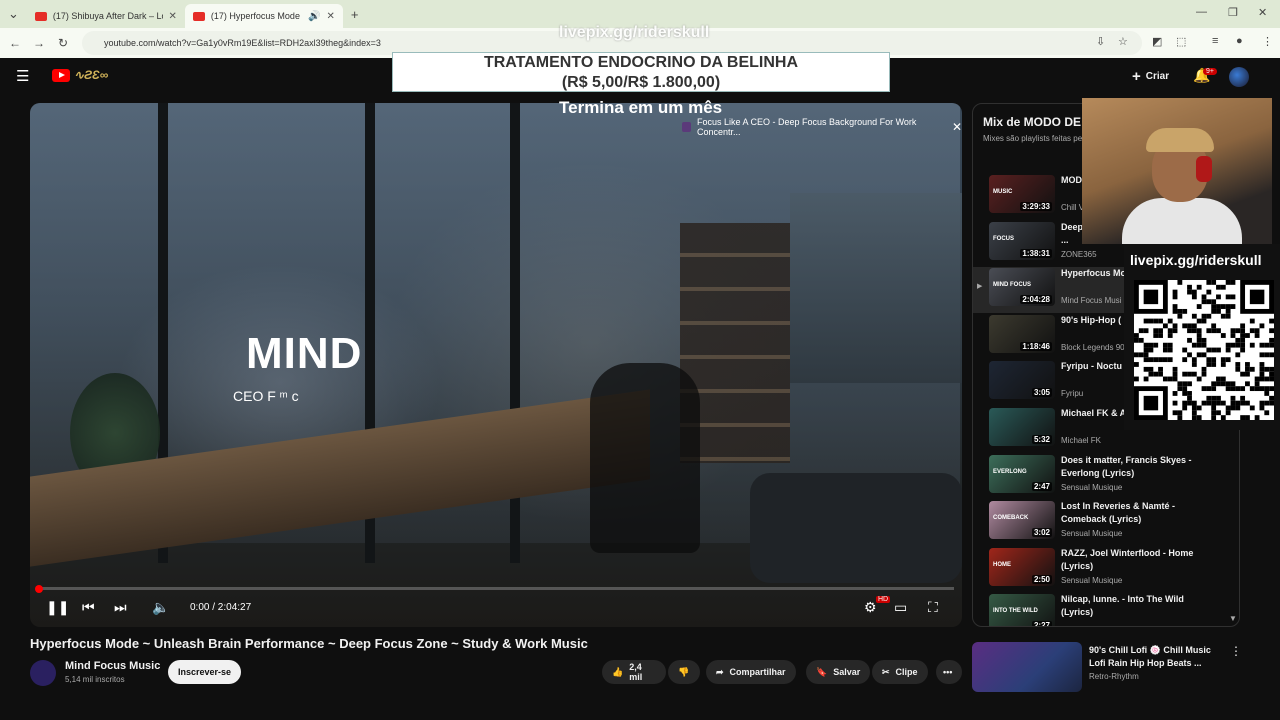  I want to click on playlist-item-title: Nilcap, lunne. - Into The Wild (Lyrics), so click(1136, 606).